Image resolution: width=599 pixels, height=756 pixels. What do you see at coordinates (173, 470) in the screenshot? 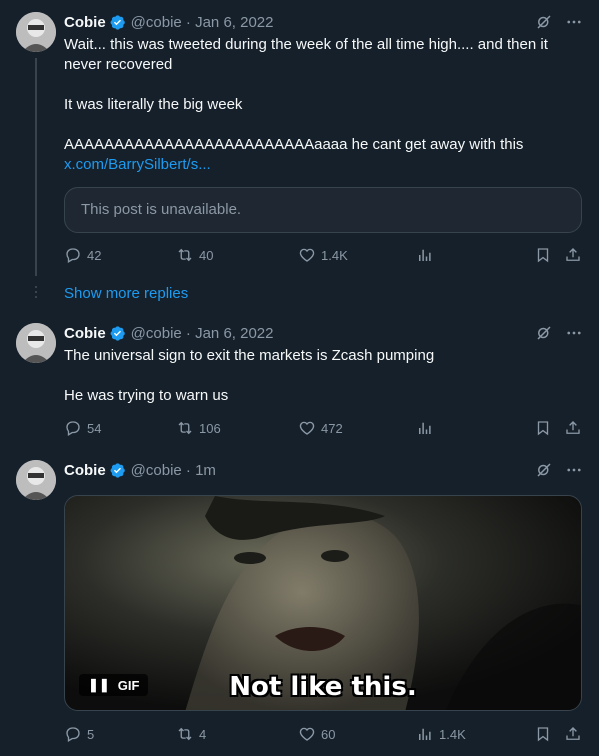
I see `handle-and-date: @cobie · 1m` at bounding box center [173, 470].